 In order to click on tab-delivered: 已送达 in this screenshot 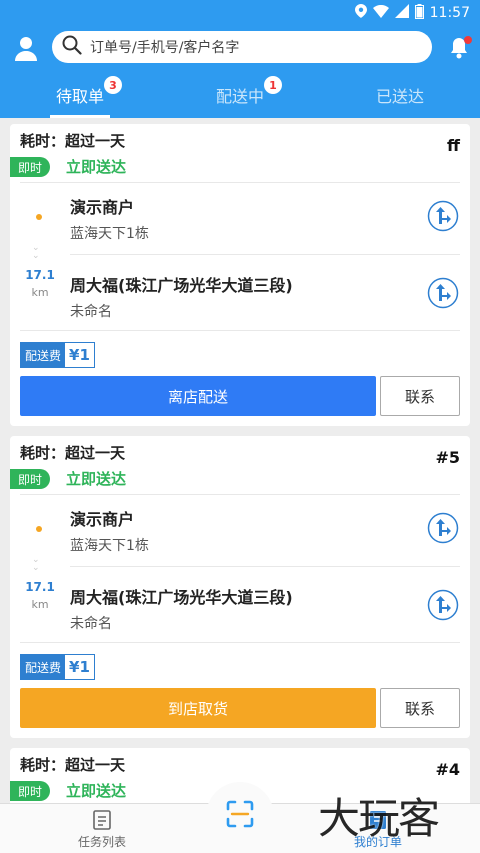, I will do `click(400, 95)`.